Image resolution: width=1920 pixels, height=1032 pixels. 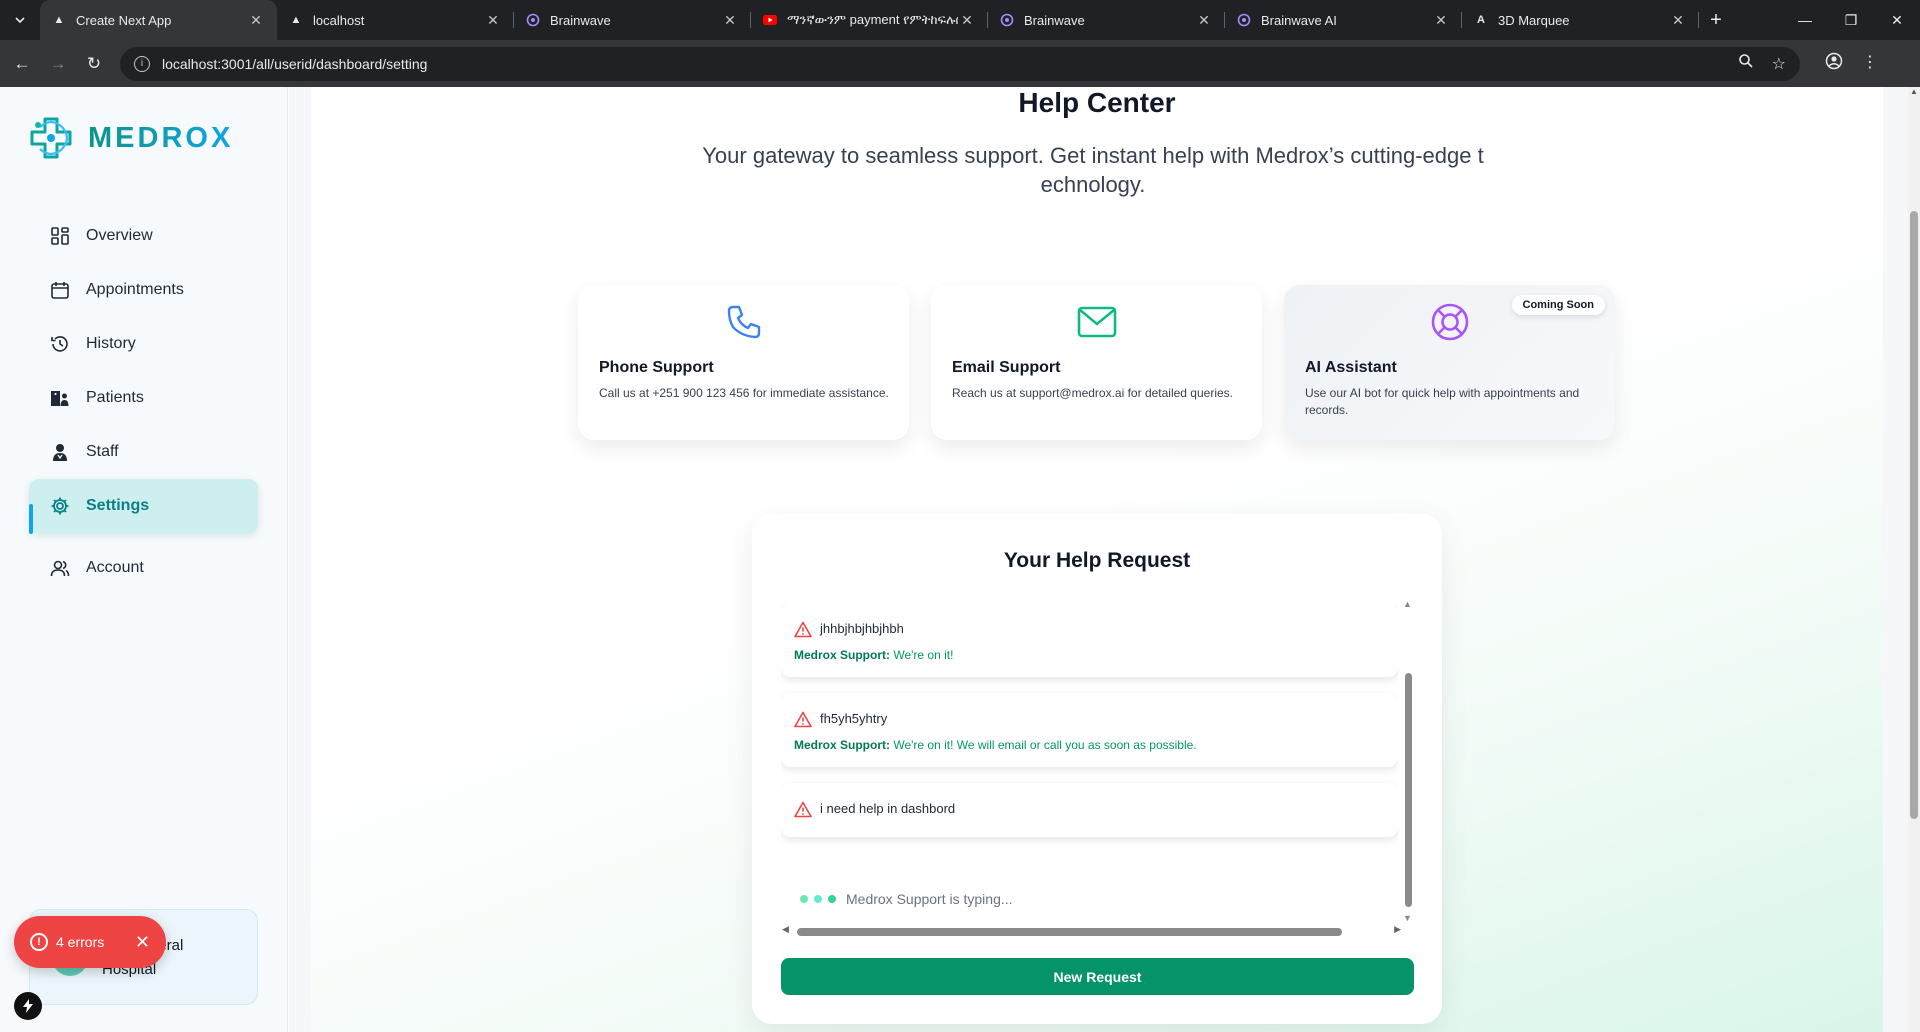 What do you see at coordinates (785, 929) in the screenshot?
I see `scroll-left-icon: ◀` at bounding box center [785, 929].